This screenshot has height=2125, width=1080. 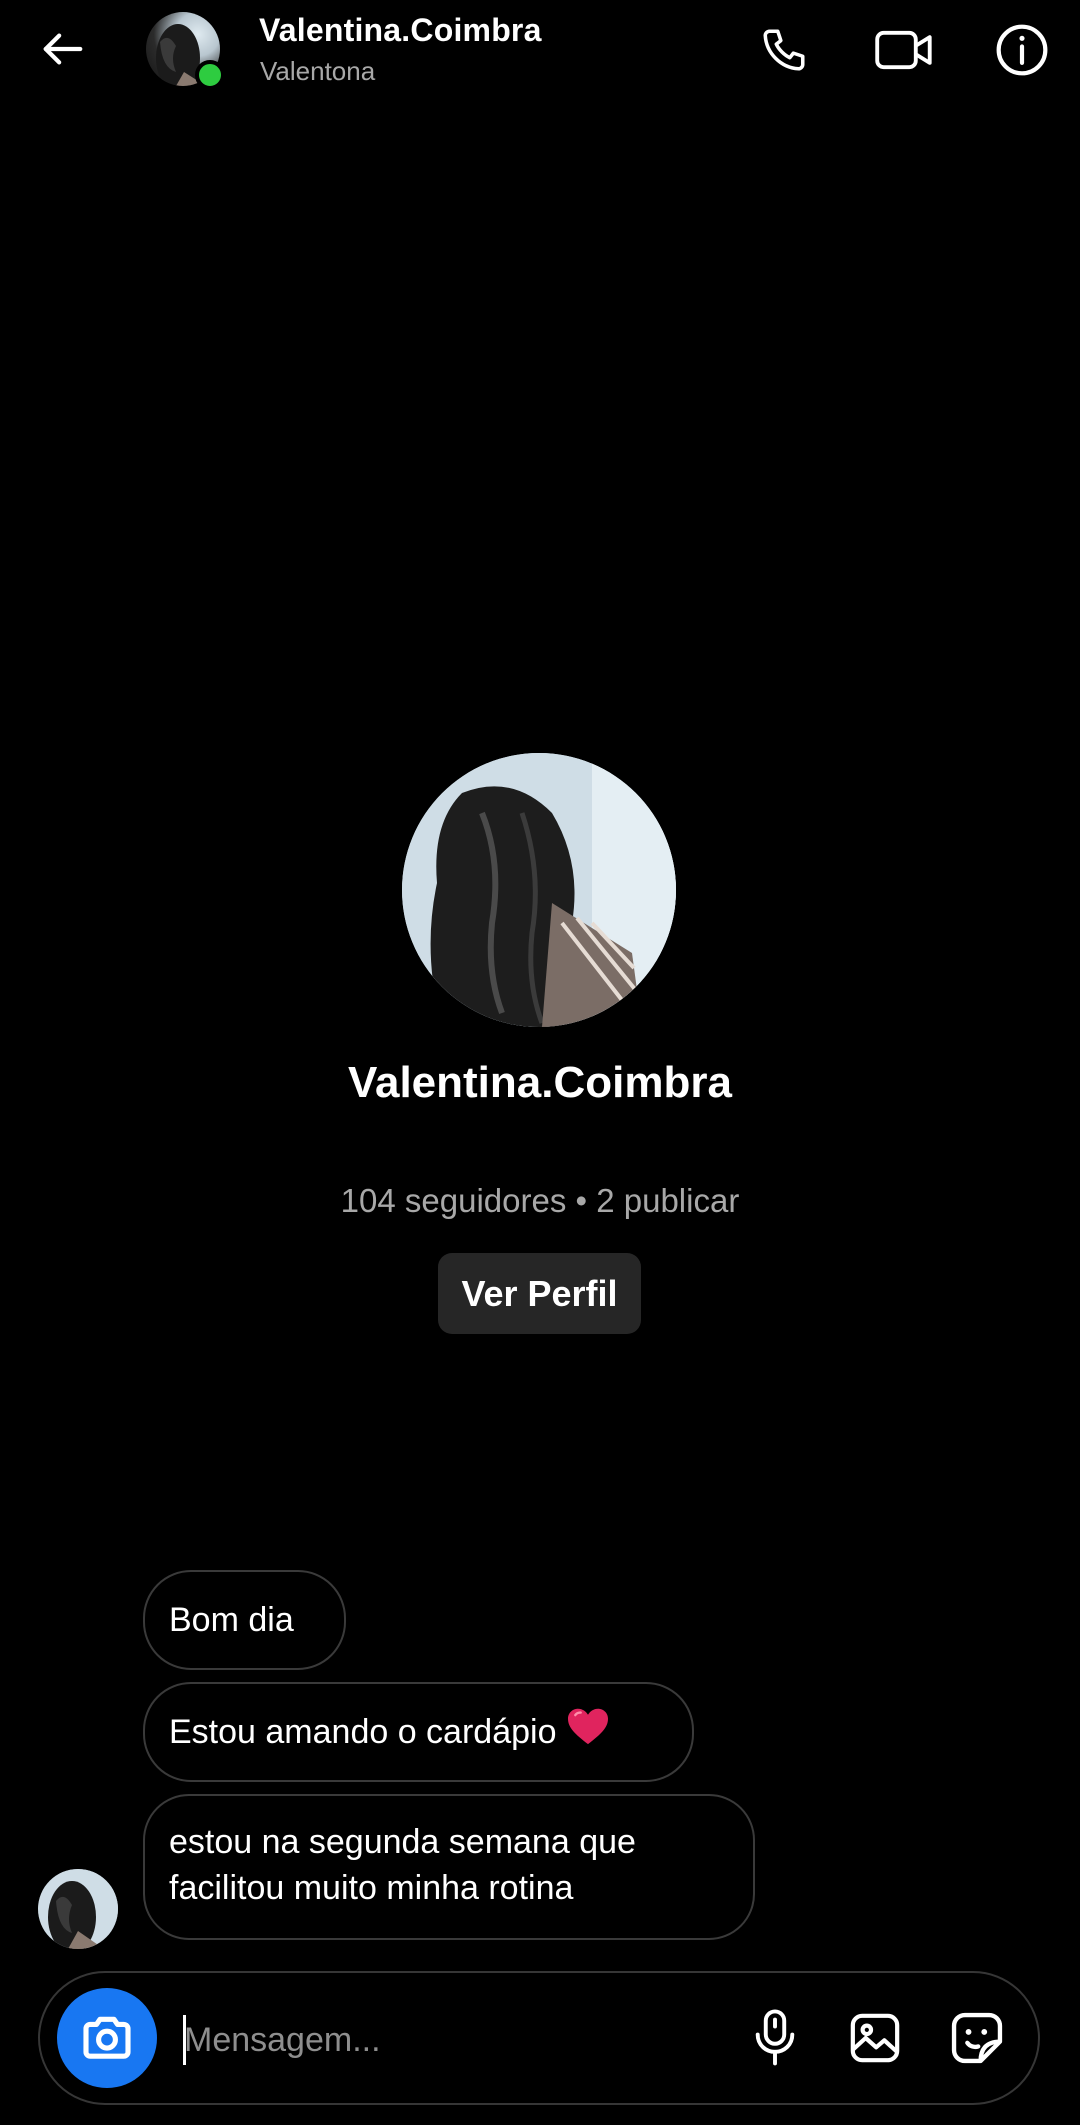 I want to click on camera-button, so click(x=107, y=2038).